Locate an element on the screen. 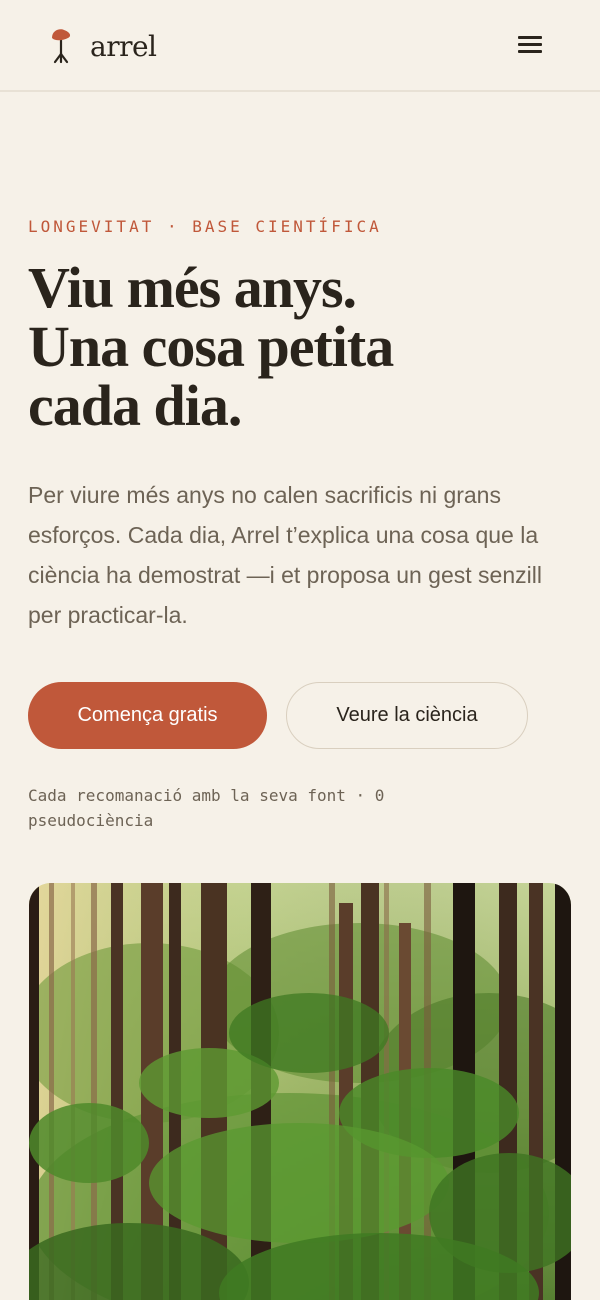 The height and width of the screenshot is (1300, 600). brand-logo: arrel is located at coordinates (102, 46).